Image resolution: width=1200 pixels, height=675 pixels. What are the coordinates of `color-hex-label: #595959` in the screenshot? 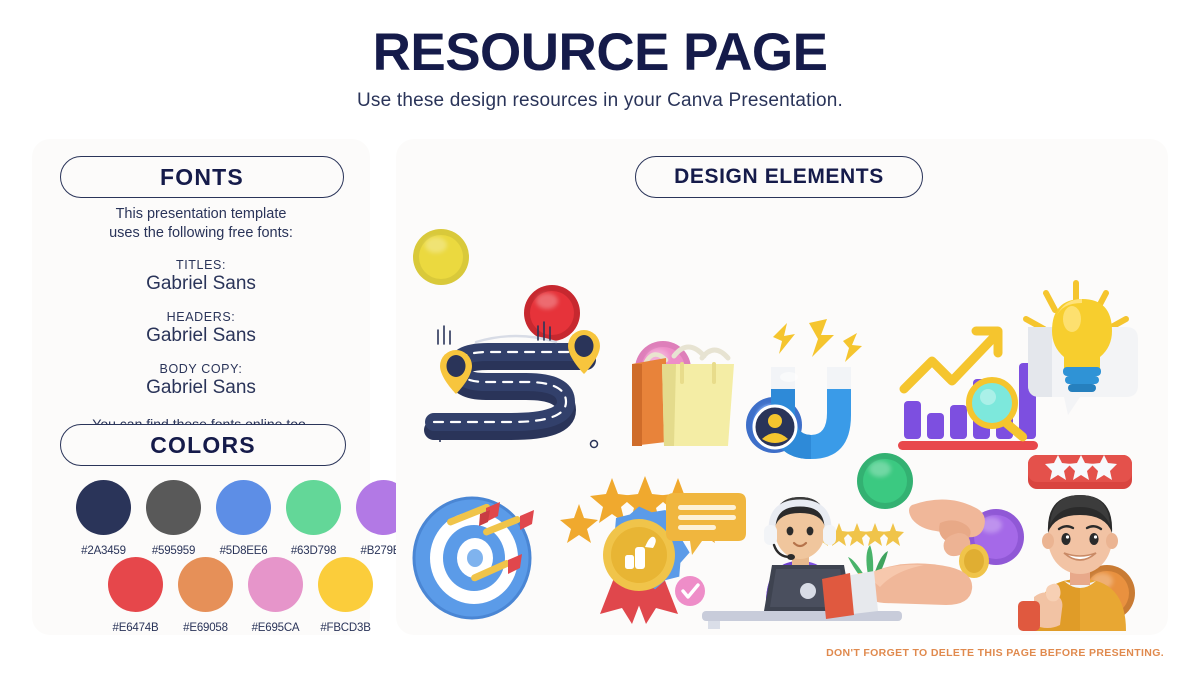 It's located at (173, 551).